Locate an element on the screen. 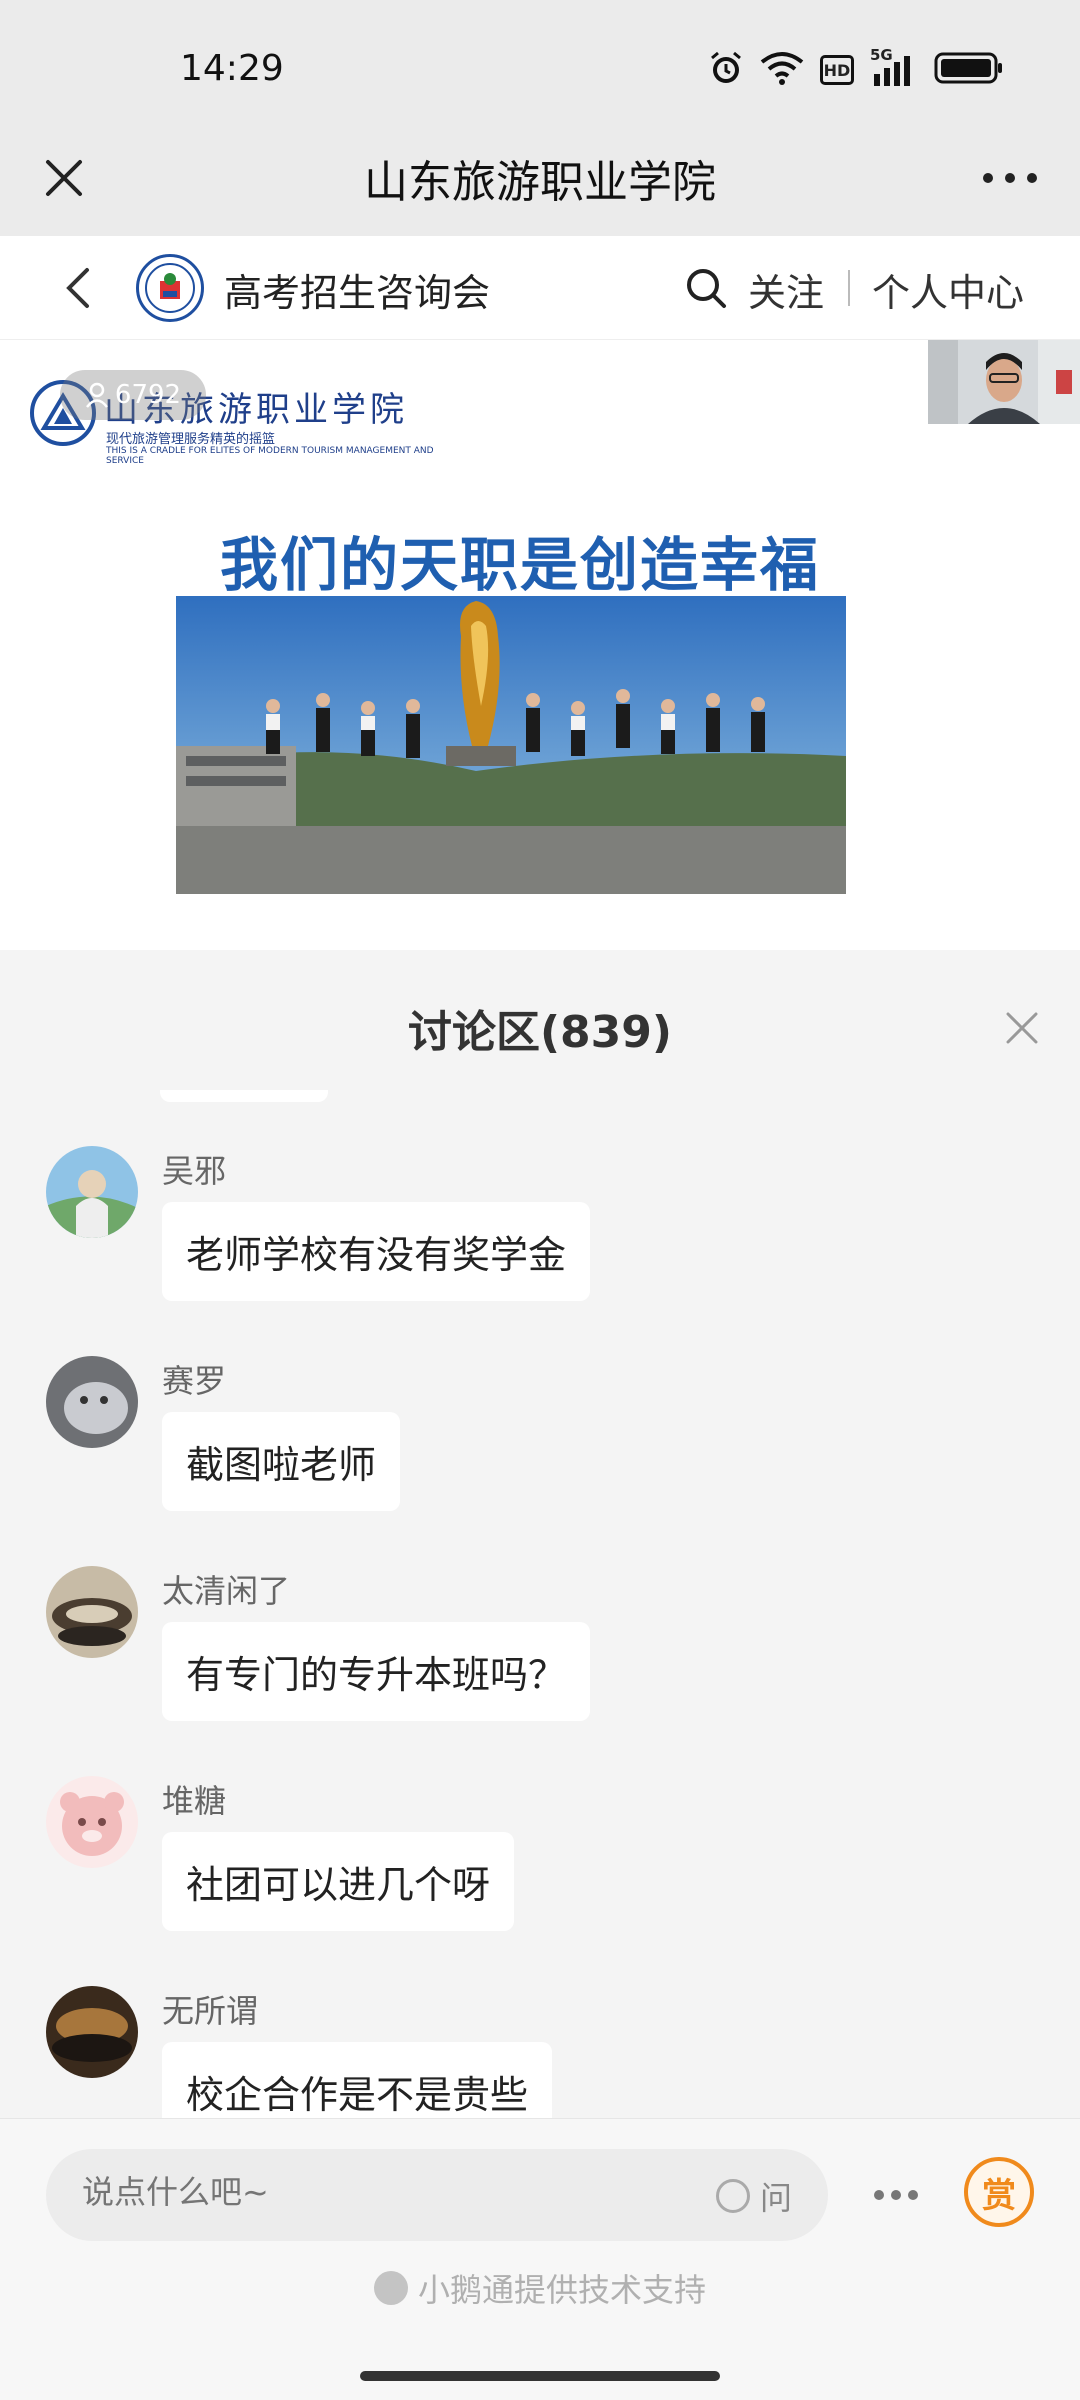 The width and height of the screenshot is (1080, 2400). home-indicator is located at coordinates (540, 2376).